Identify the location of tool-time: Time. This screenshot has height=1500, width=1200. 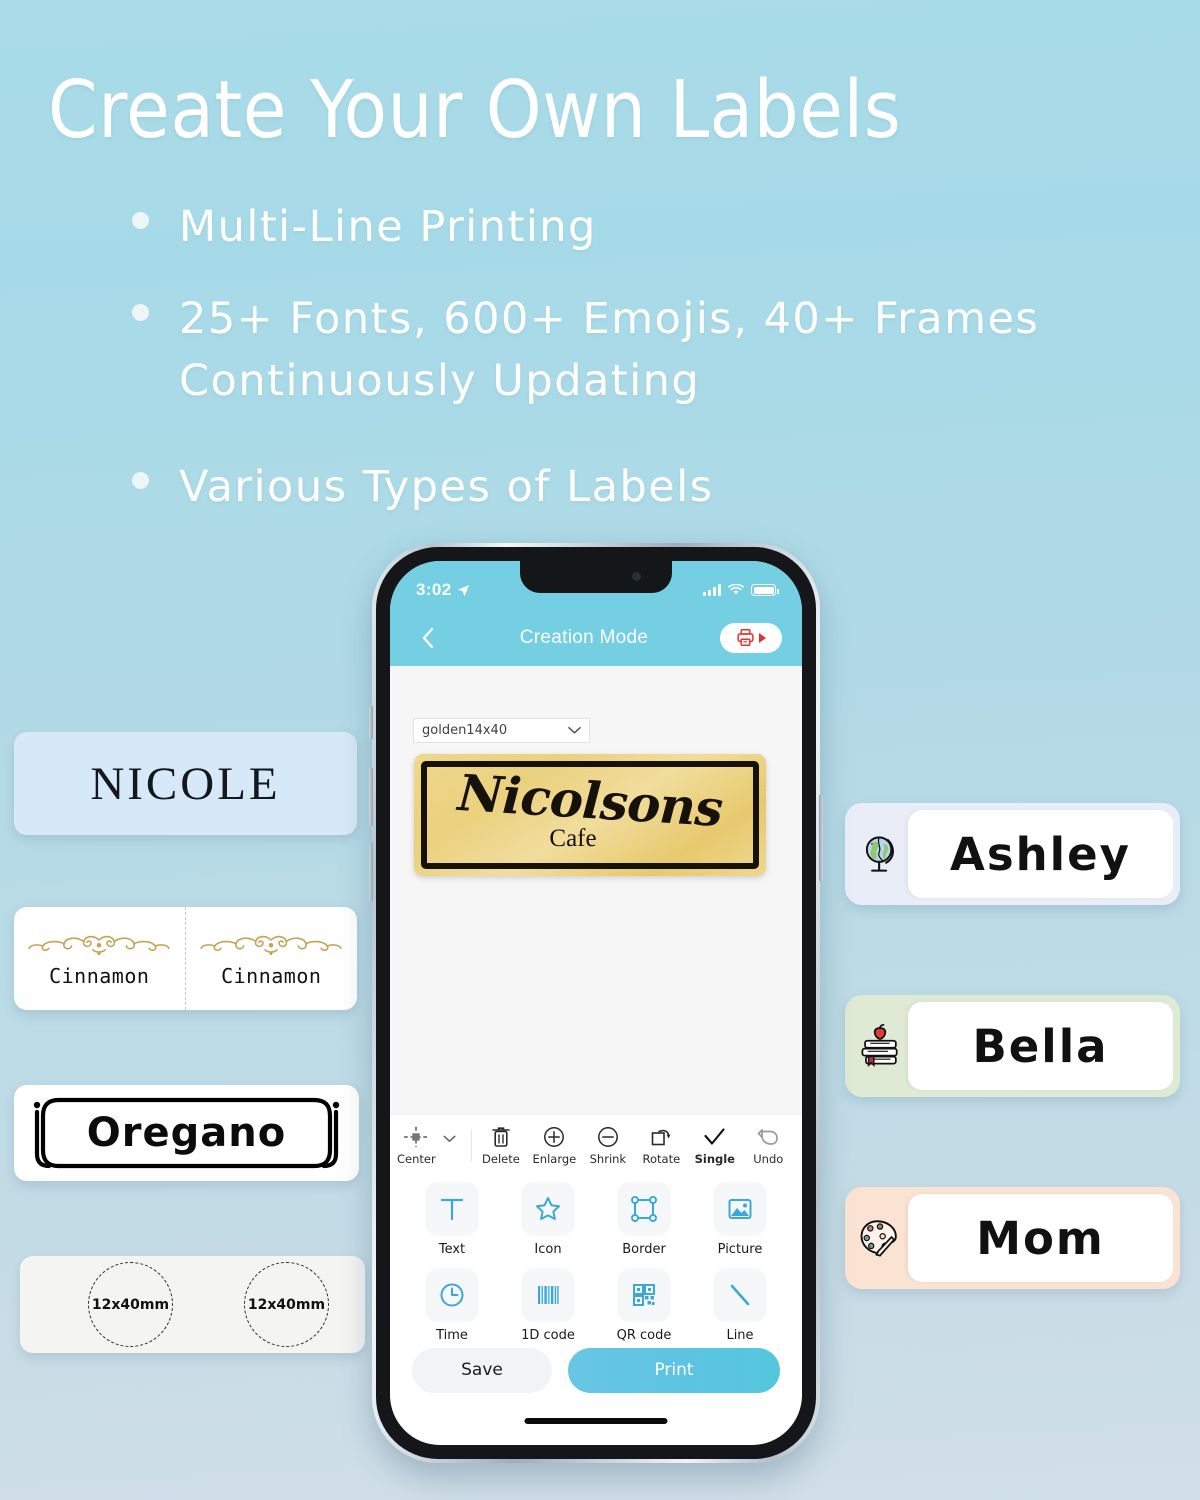
(452, 1311).